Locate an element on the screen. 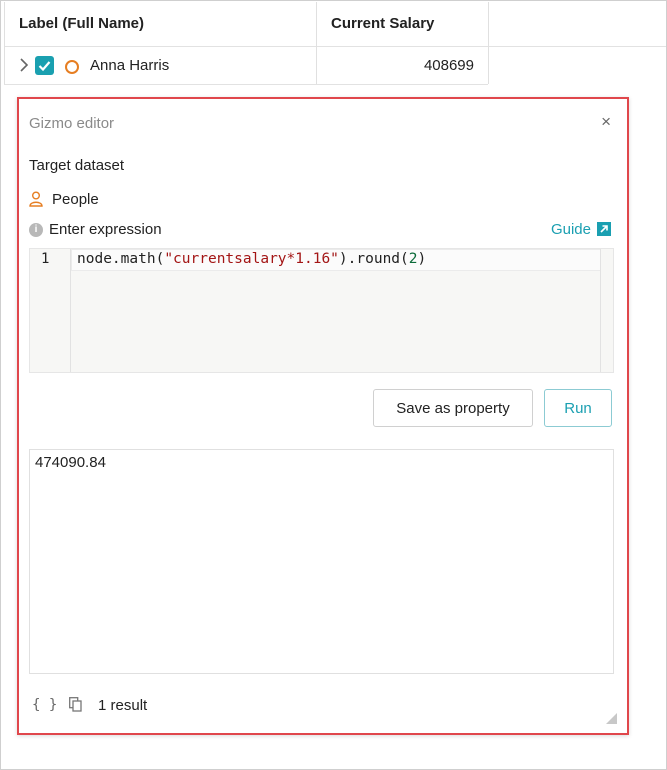  target-dataset-value: People is located at coordinates (75, 199).